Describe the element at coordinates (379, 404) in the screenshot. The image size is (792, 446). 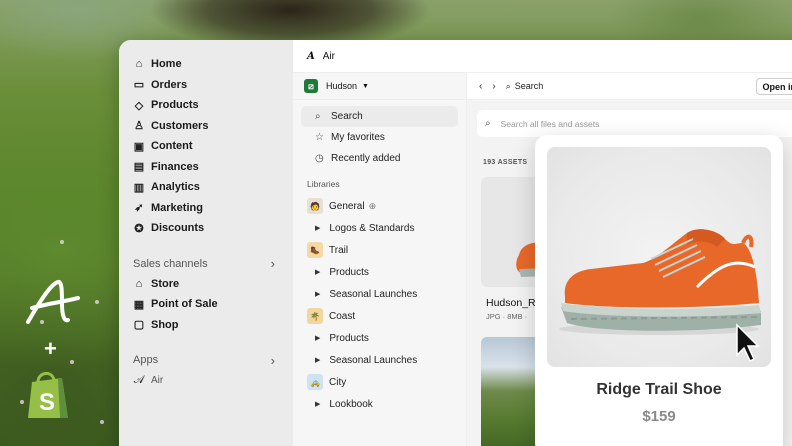
I see `library-subfolder: ▶ Lookbook` at that location.